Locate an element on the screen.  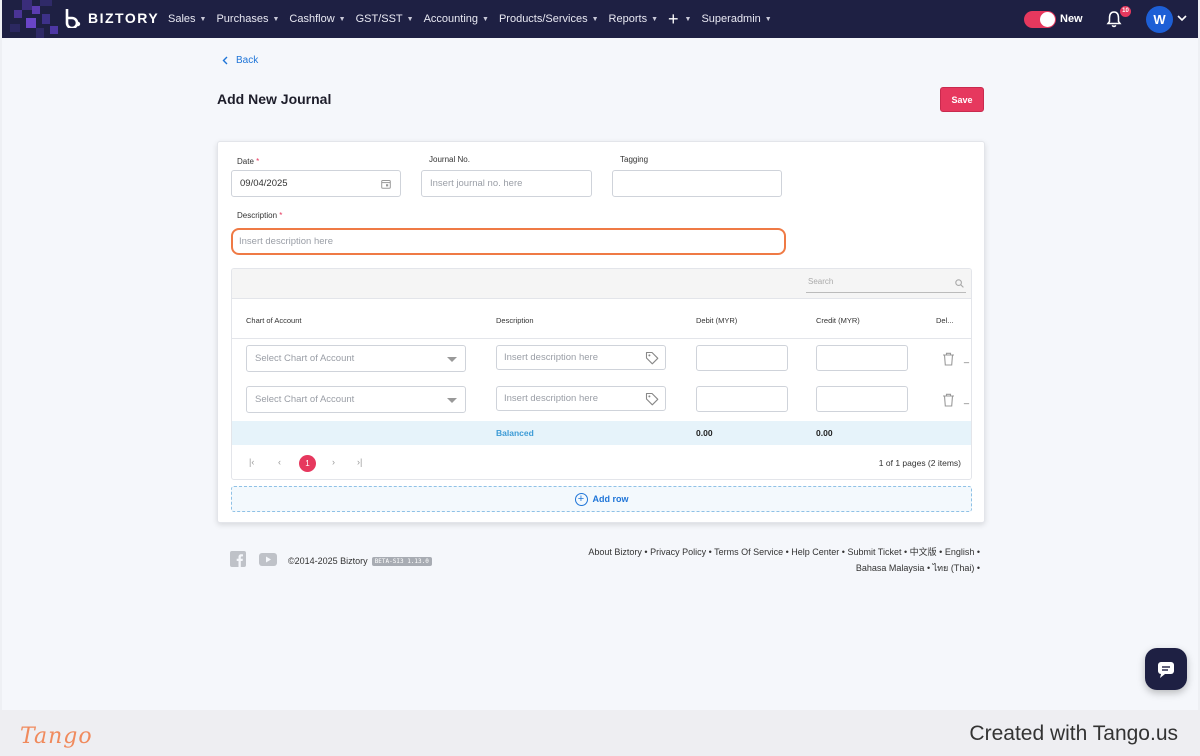
description-field: Insert description here is located at coordinates (508, 241).